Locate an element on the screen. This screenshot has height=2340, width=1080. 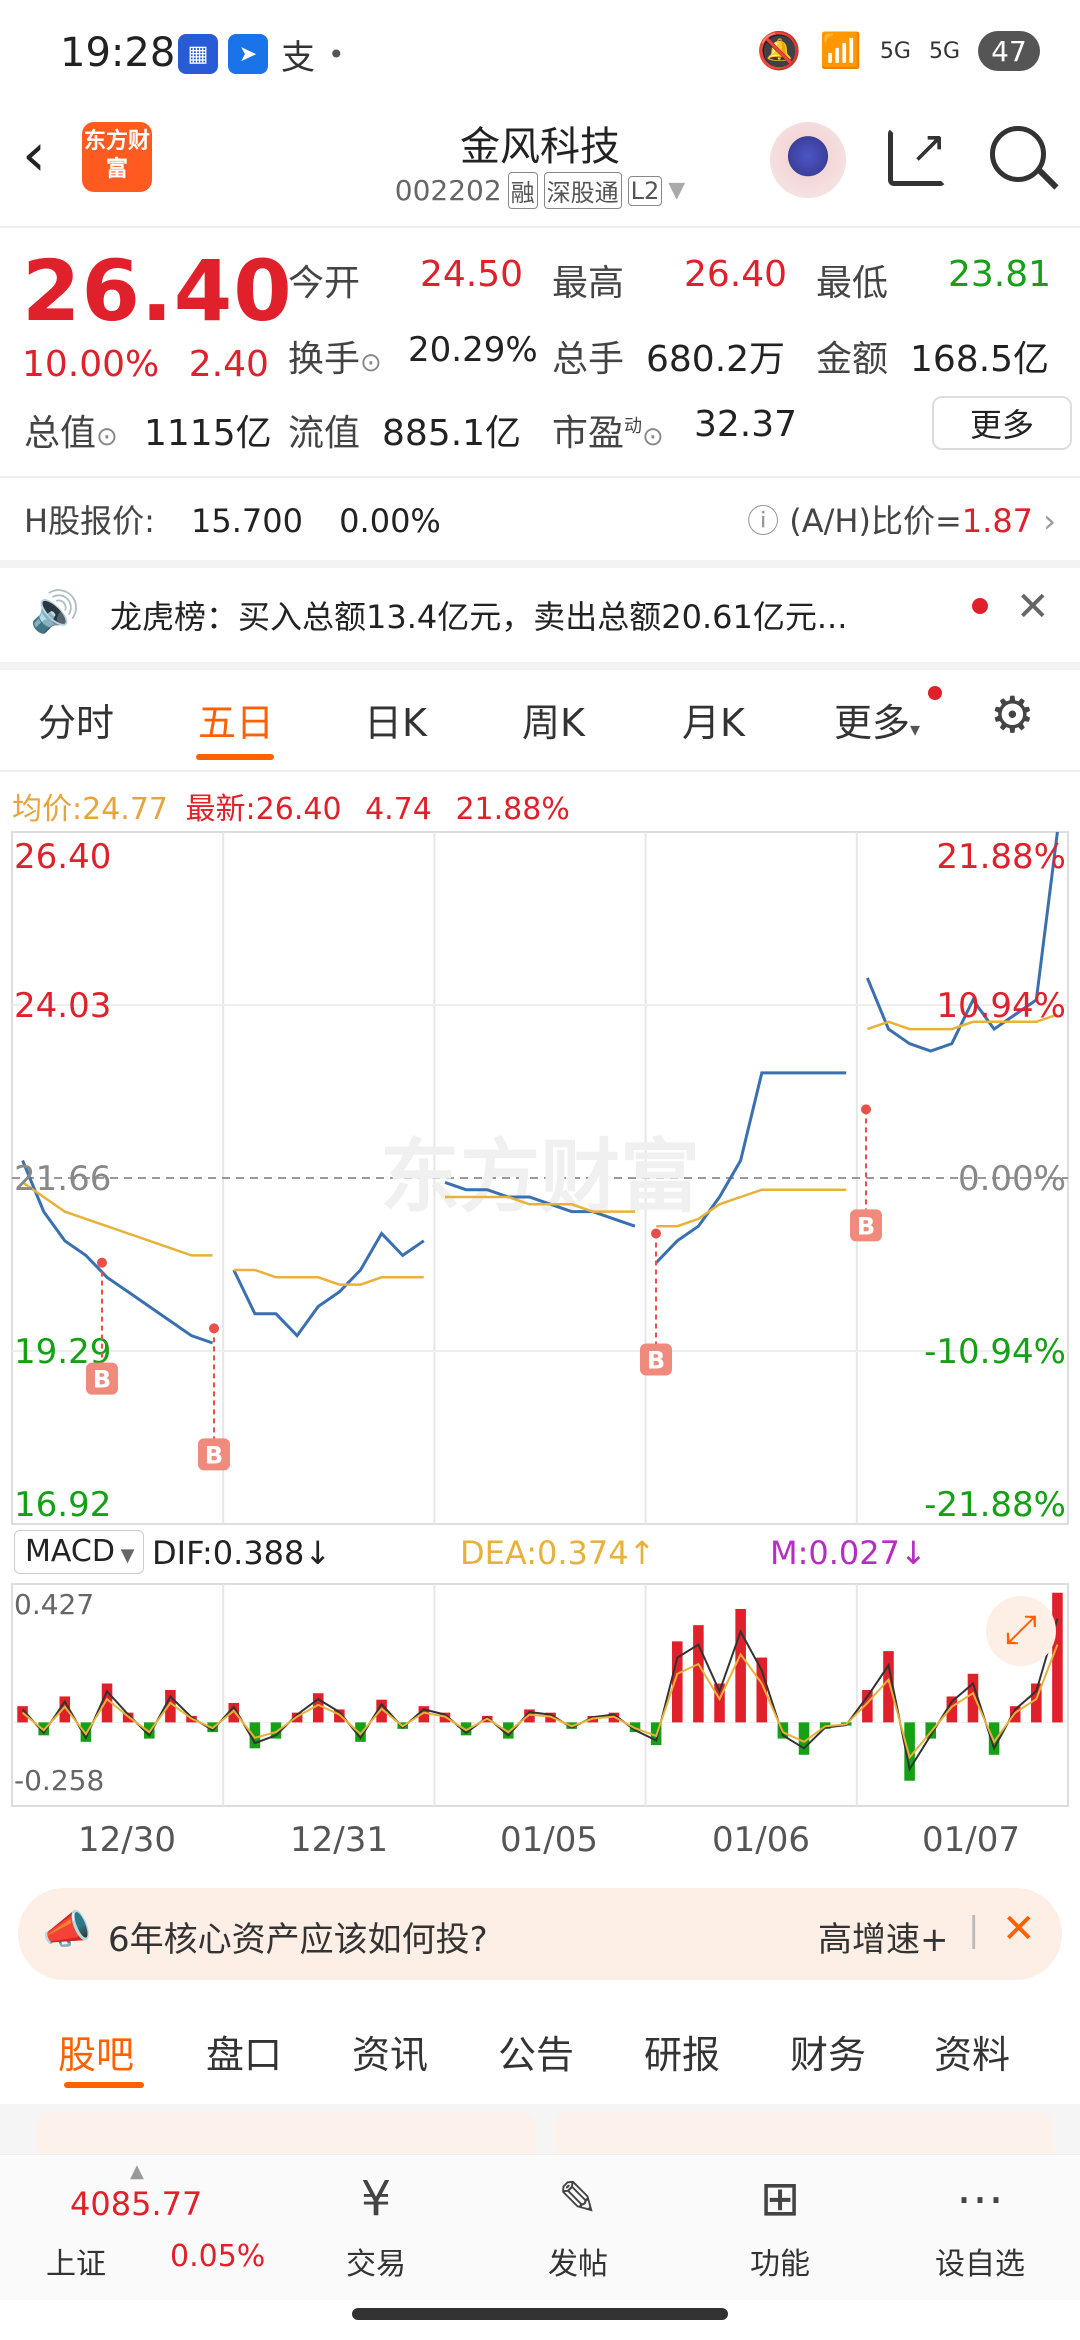
alipay-icon: 支 is located at coordinates (298, 57).